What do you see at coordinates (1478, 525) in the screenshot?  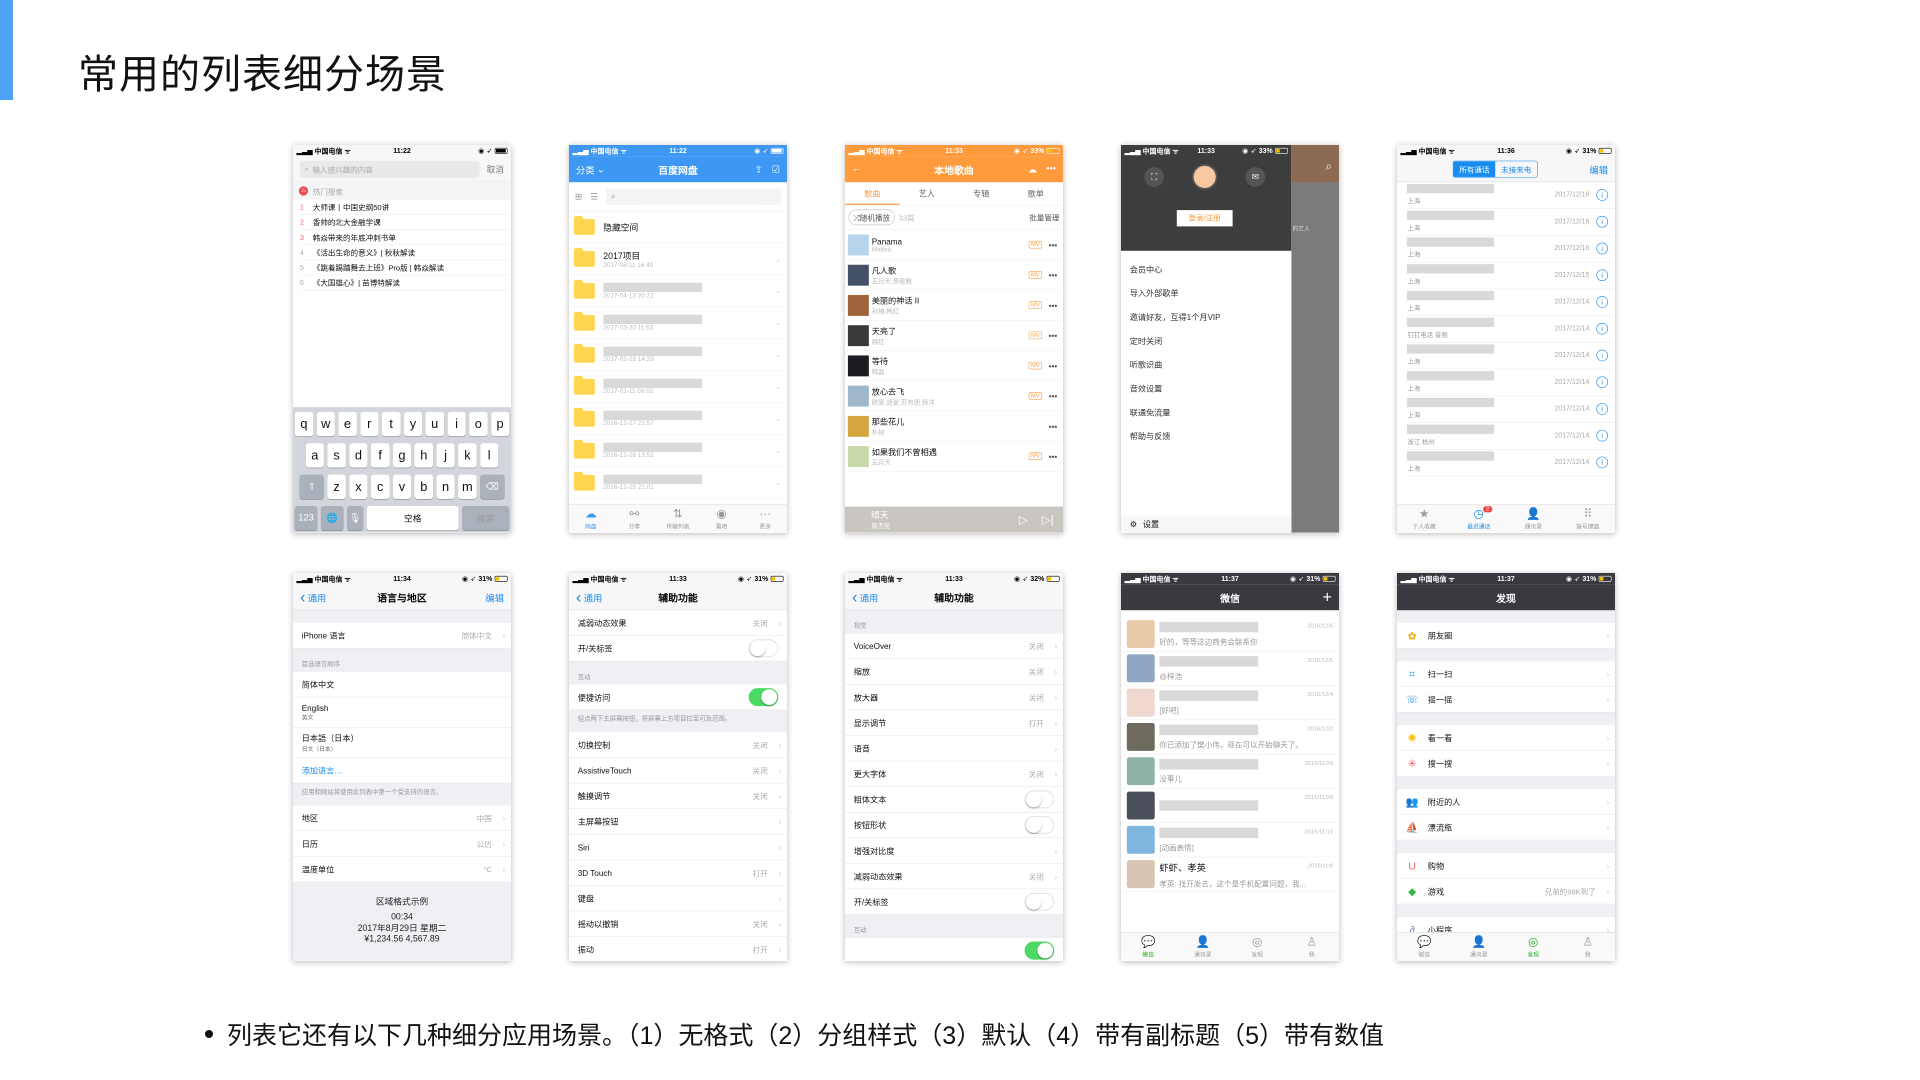 I see `tab-label: 最近通话` at bounding box center [1478, 525].